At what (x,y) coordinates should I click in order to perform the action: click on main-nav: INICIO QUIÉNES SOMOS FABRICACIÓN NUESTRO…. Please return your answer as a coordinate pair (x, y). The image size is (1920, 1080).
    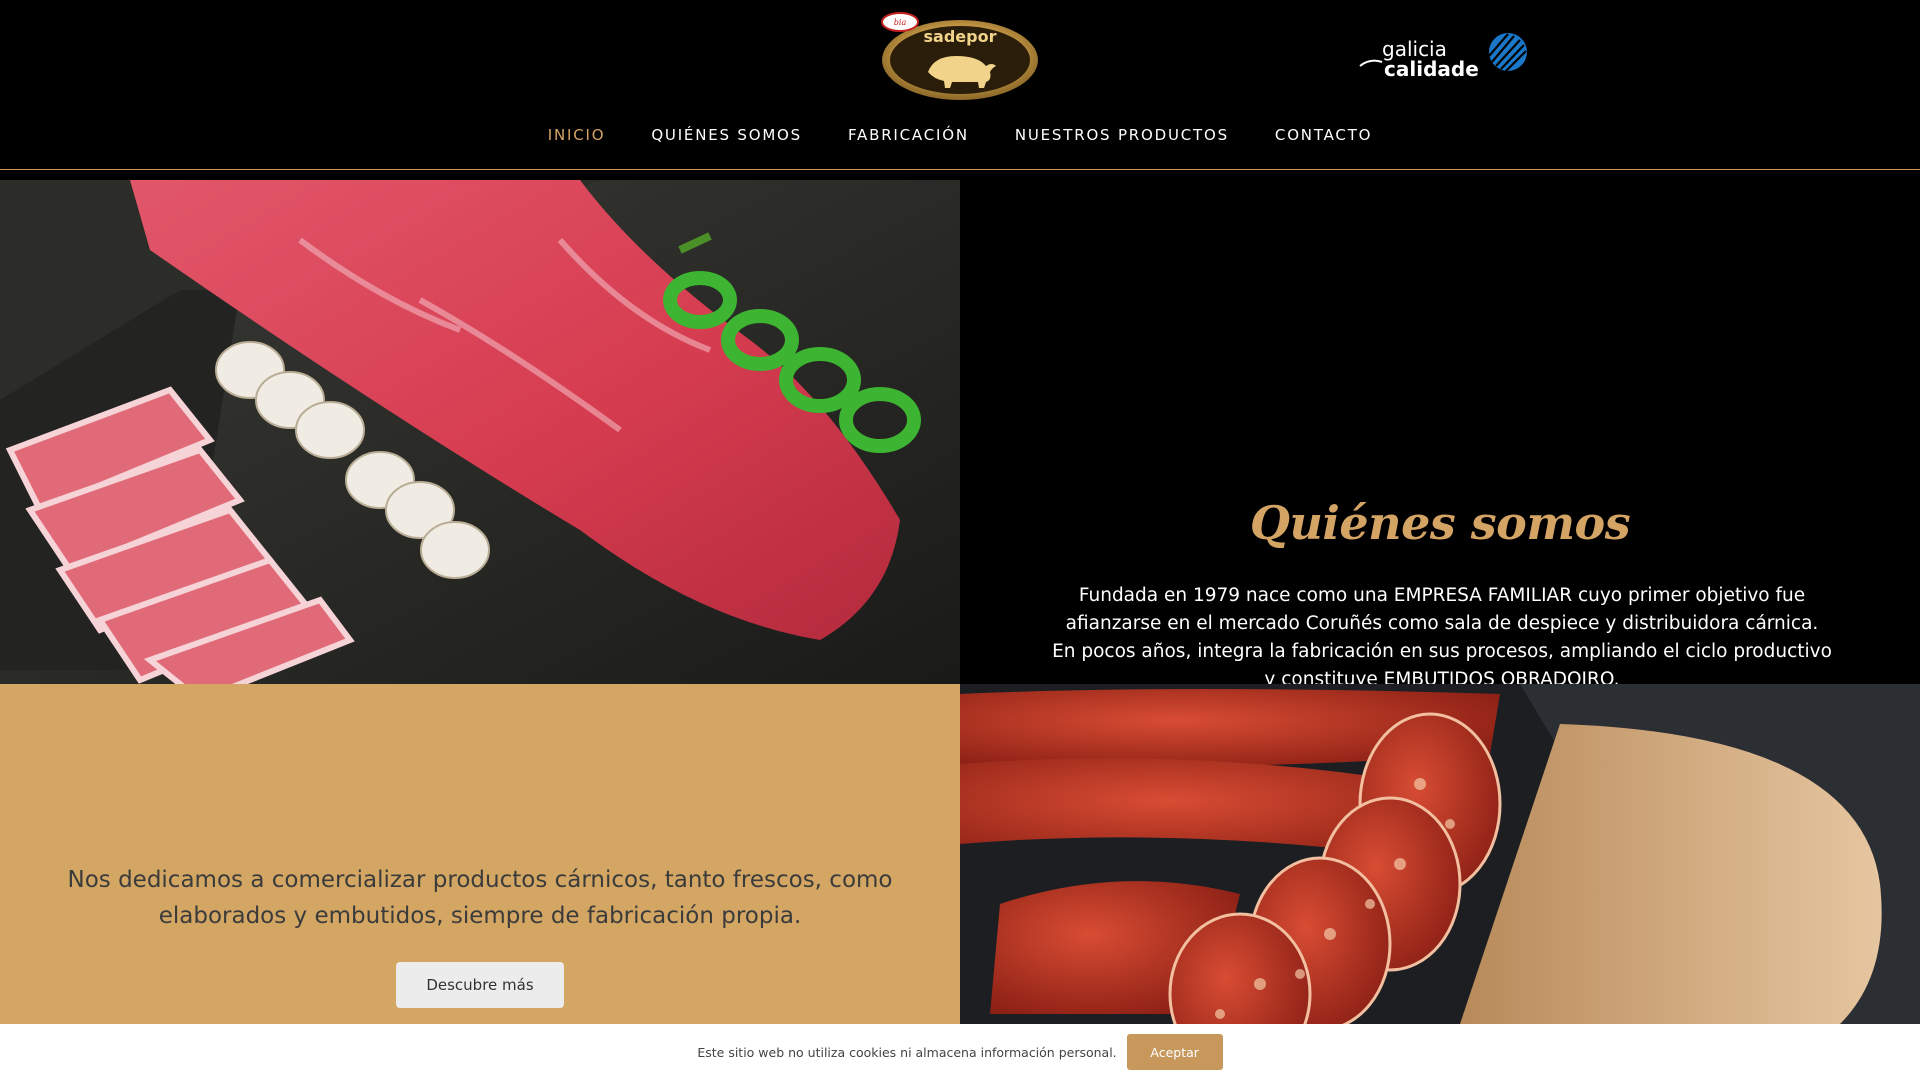
    Looking at the image, I should click on (960, 135).